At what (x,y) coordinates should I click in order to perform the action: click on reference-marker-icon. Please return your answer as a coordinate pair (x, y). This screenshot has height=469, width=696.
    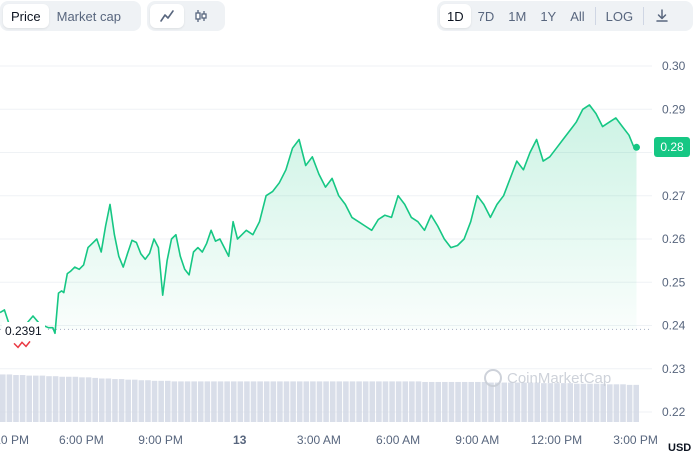
    Looking at the image, I should click on (22, 344).